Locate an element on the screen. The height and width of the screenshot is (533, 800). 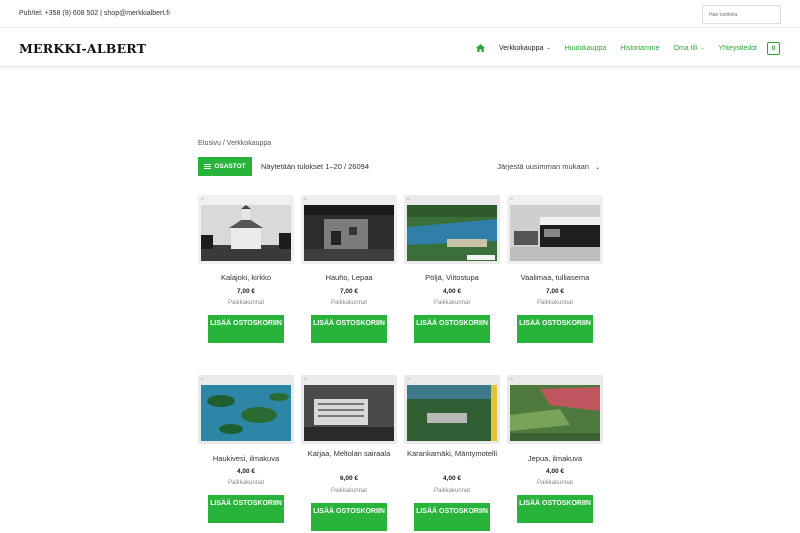
search-input is located at coordinates (741, 14).